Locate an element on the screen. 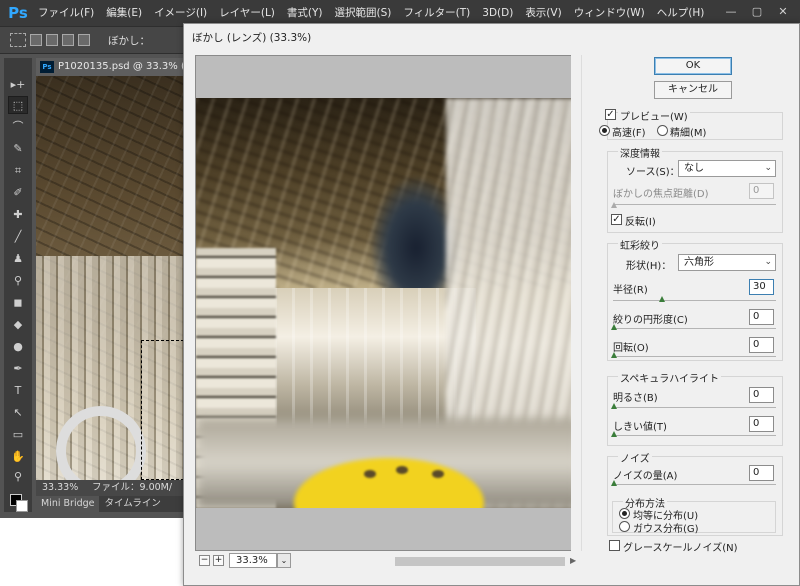  move-tool-icon: ▸+ is located at coordinates (18, 85).